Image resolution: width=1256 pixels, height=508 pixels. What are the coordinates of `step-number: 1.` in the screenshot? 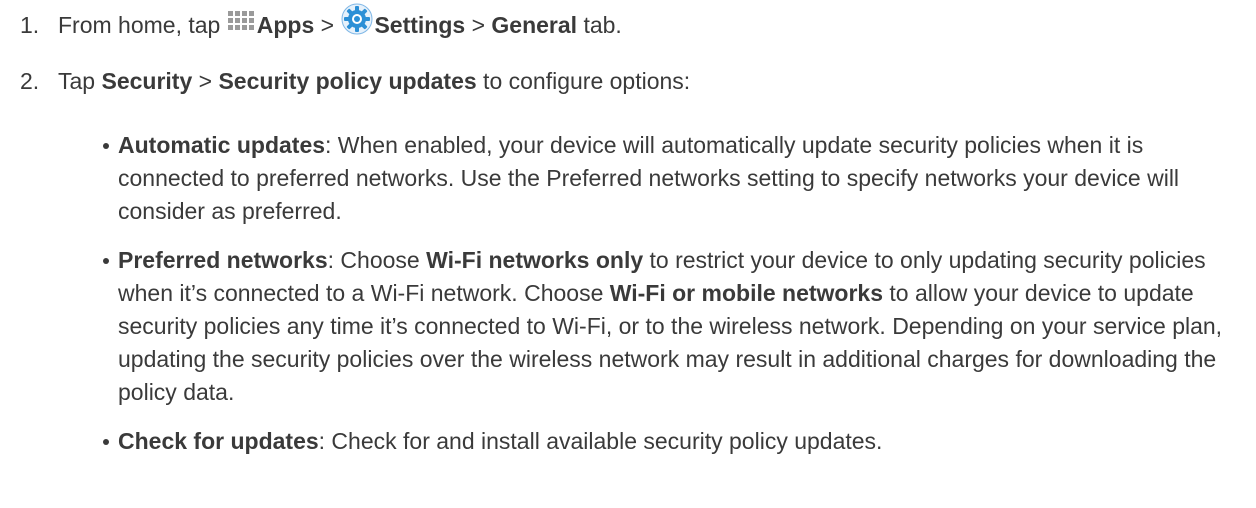 It's located at (30, 25).